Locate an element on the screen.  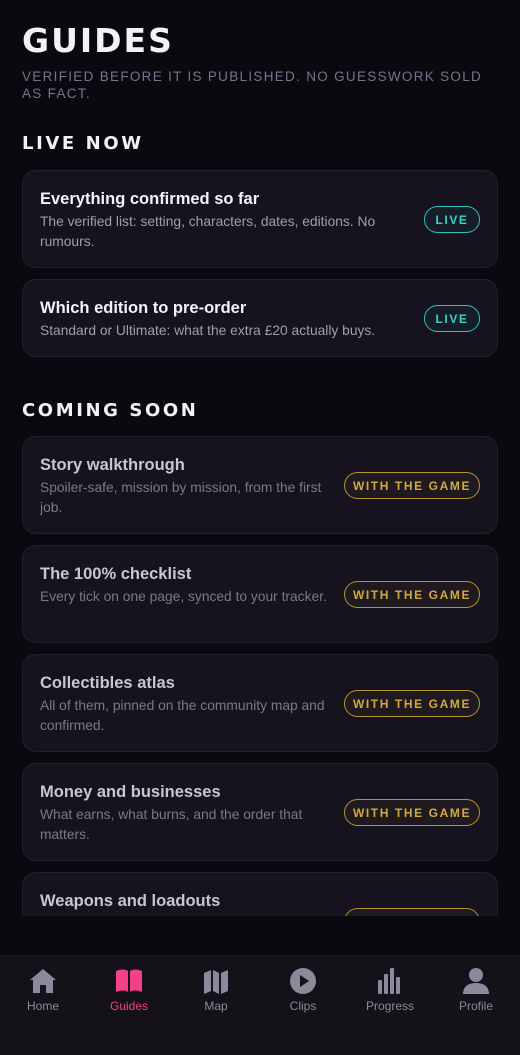
tab-label: Home is located at coordinates (42, 1006).